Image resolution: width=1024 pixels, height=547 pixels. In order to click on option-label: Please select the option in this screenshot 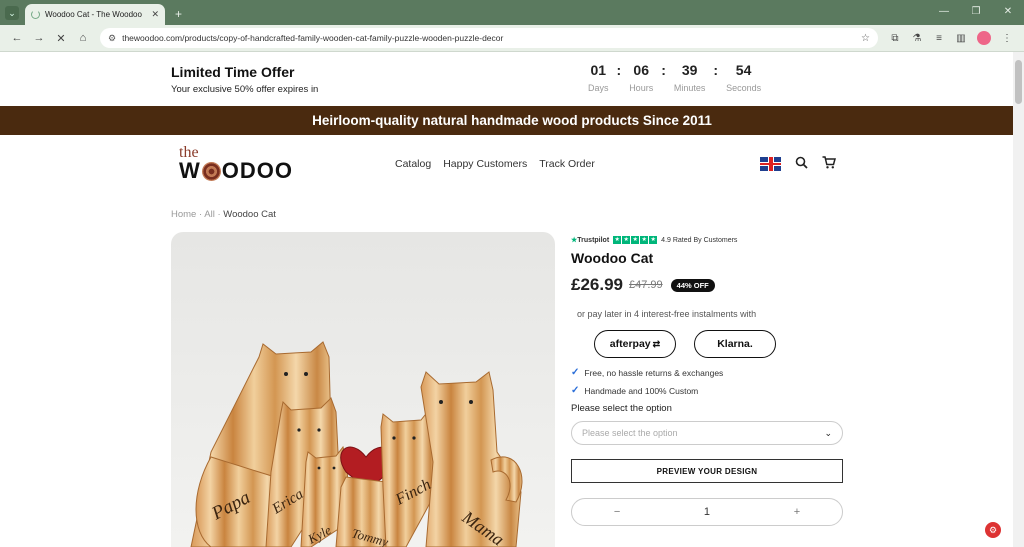, I will do `click(621, 408)`.